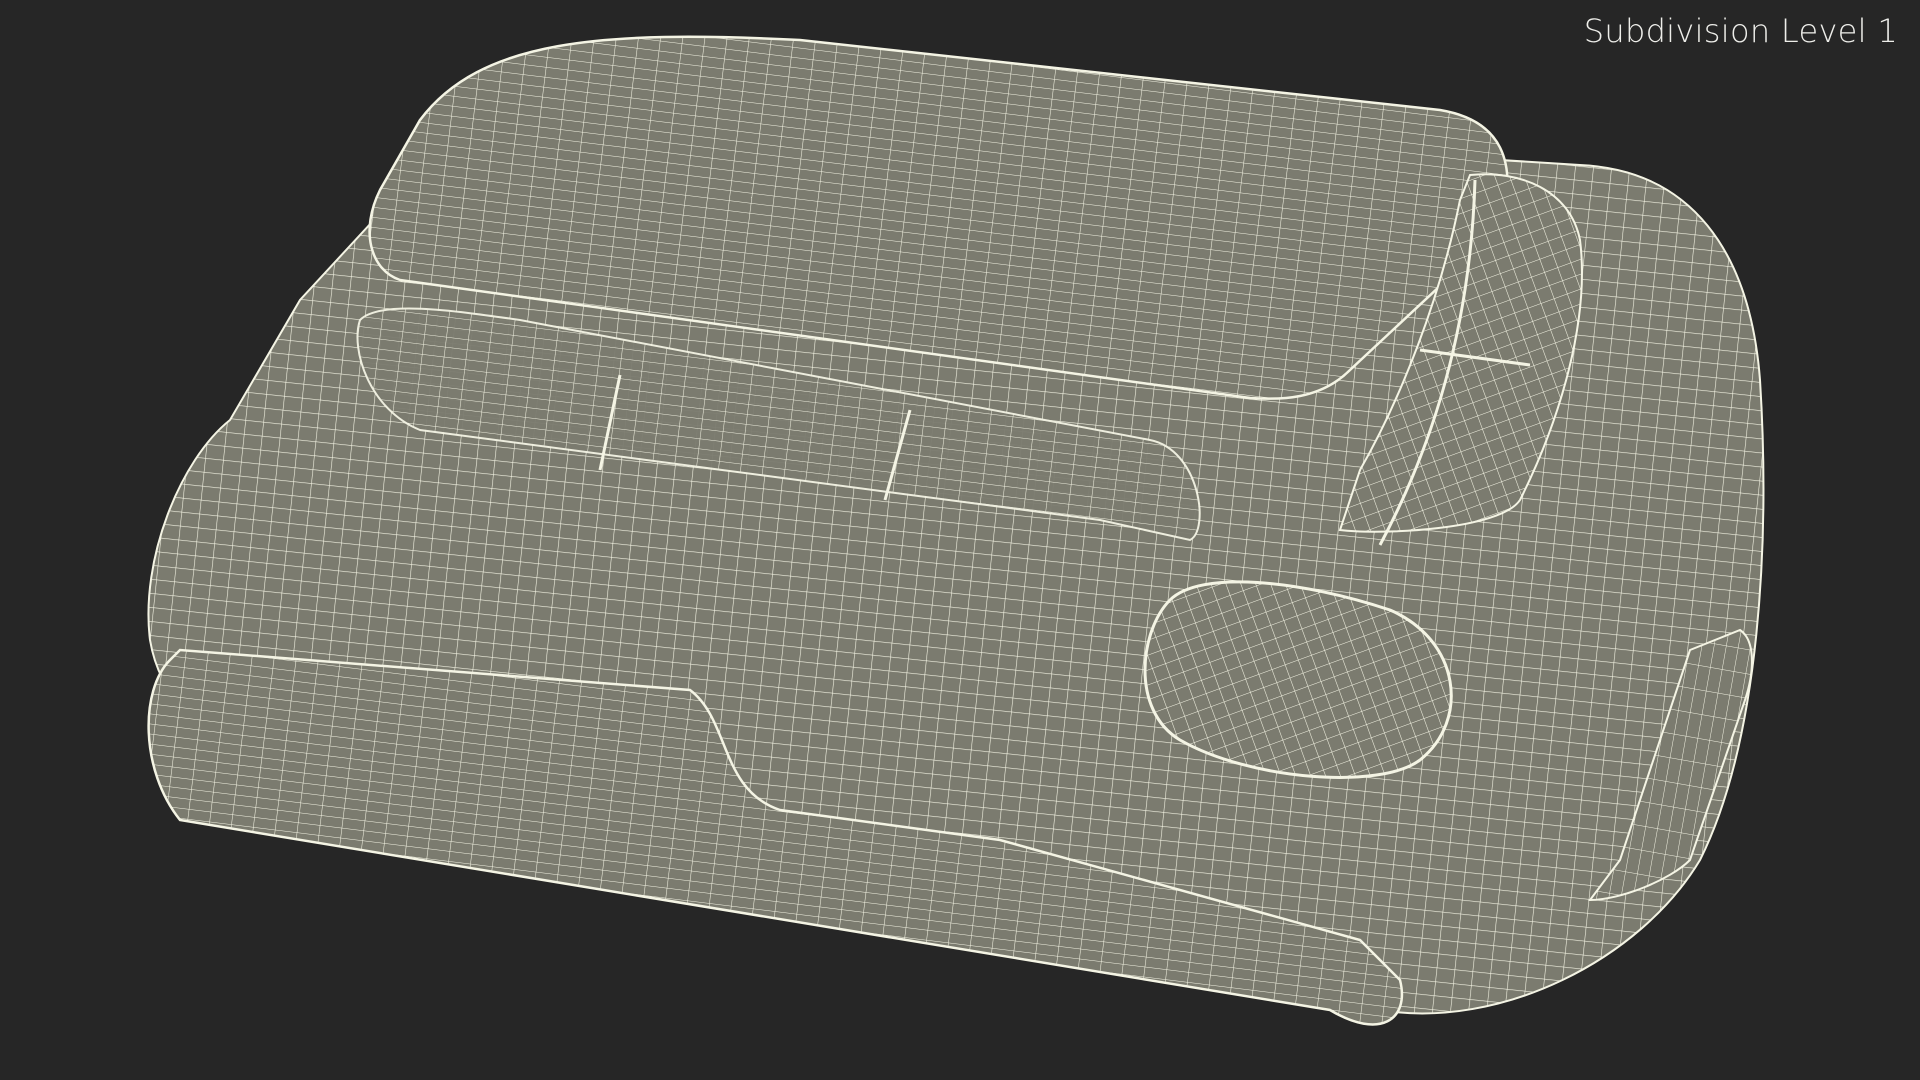 The height and width of the screenshot is (1080, 1920). What do you see at coordinates (1740, 31) in the screenshot?
I see `subdivision-label: Subdivision Level 1` at bounding box center [1740, 31].